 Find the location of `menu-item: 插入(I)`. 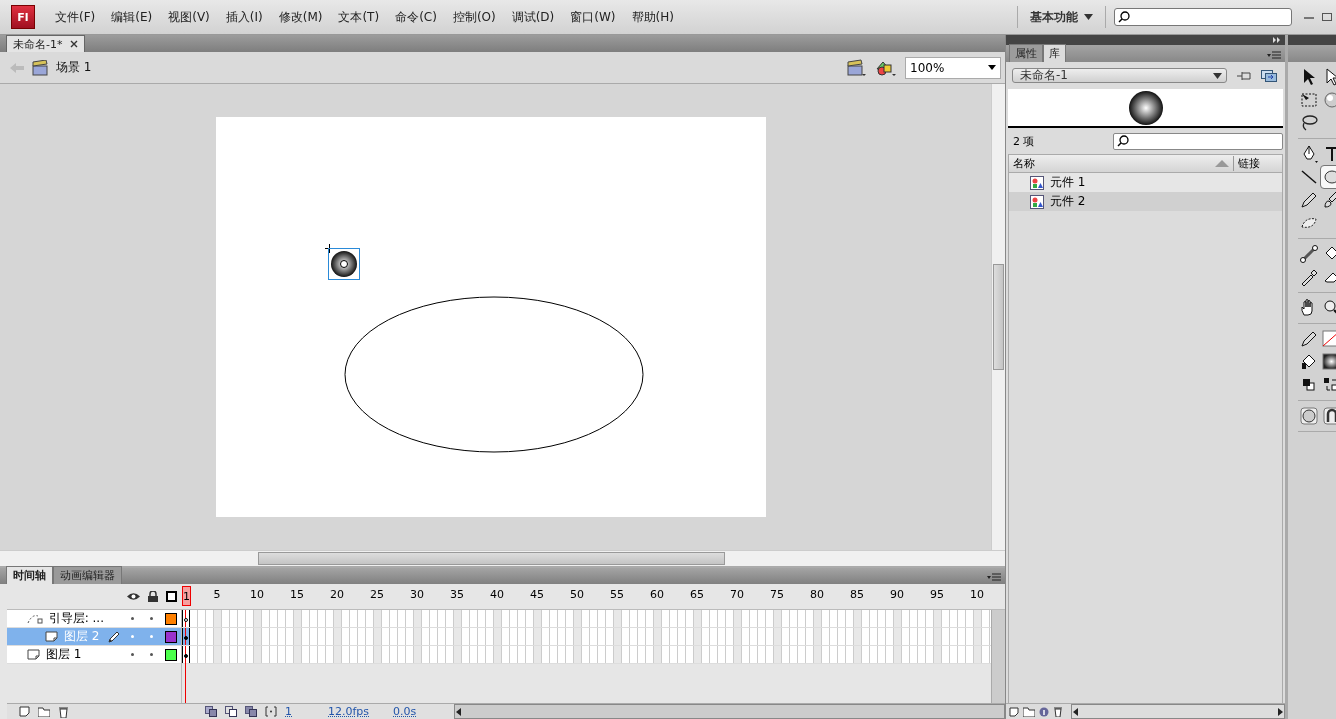

menu-item: 插入(I) is located at coordinates (244, 17).